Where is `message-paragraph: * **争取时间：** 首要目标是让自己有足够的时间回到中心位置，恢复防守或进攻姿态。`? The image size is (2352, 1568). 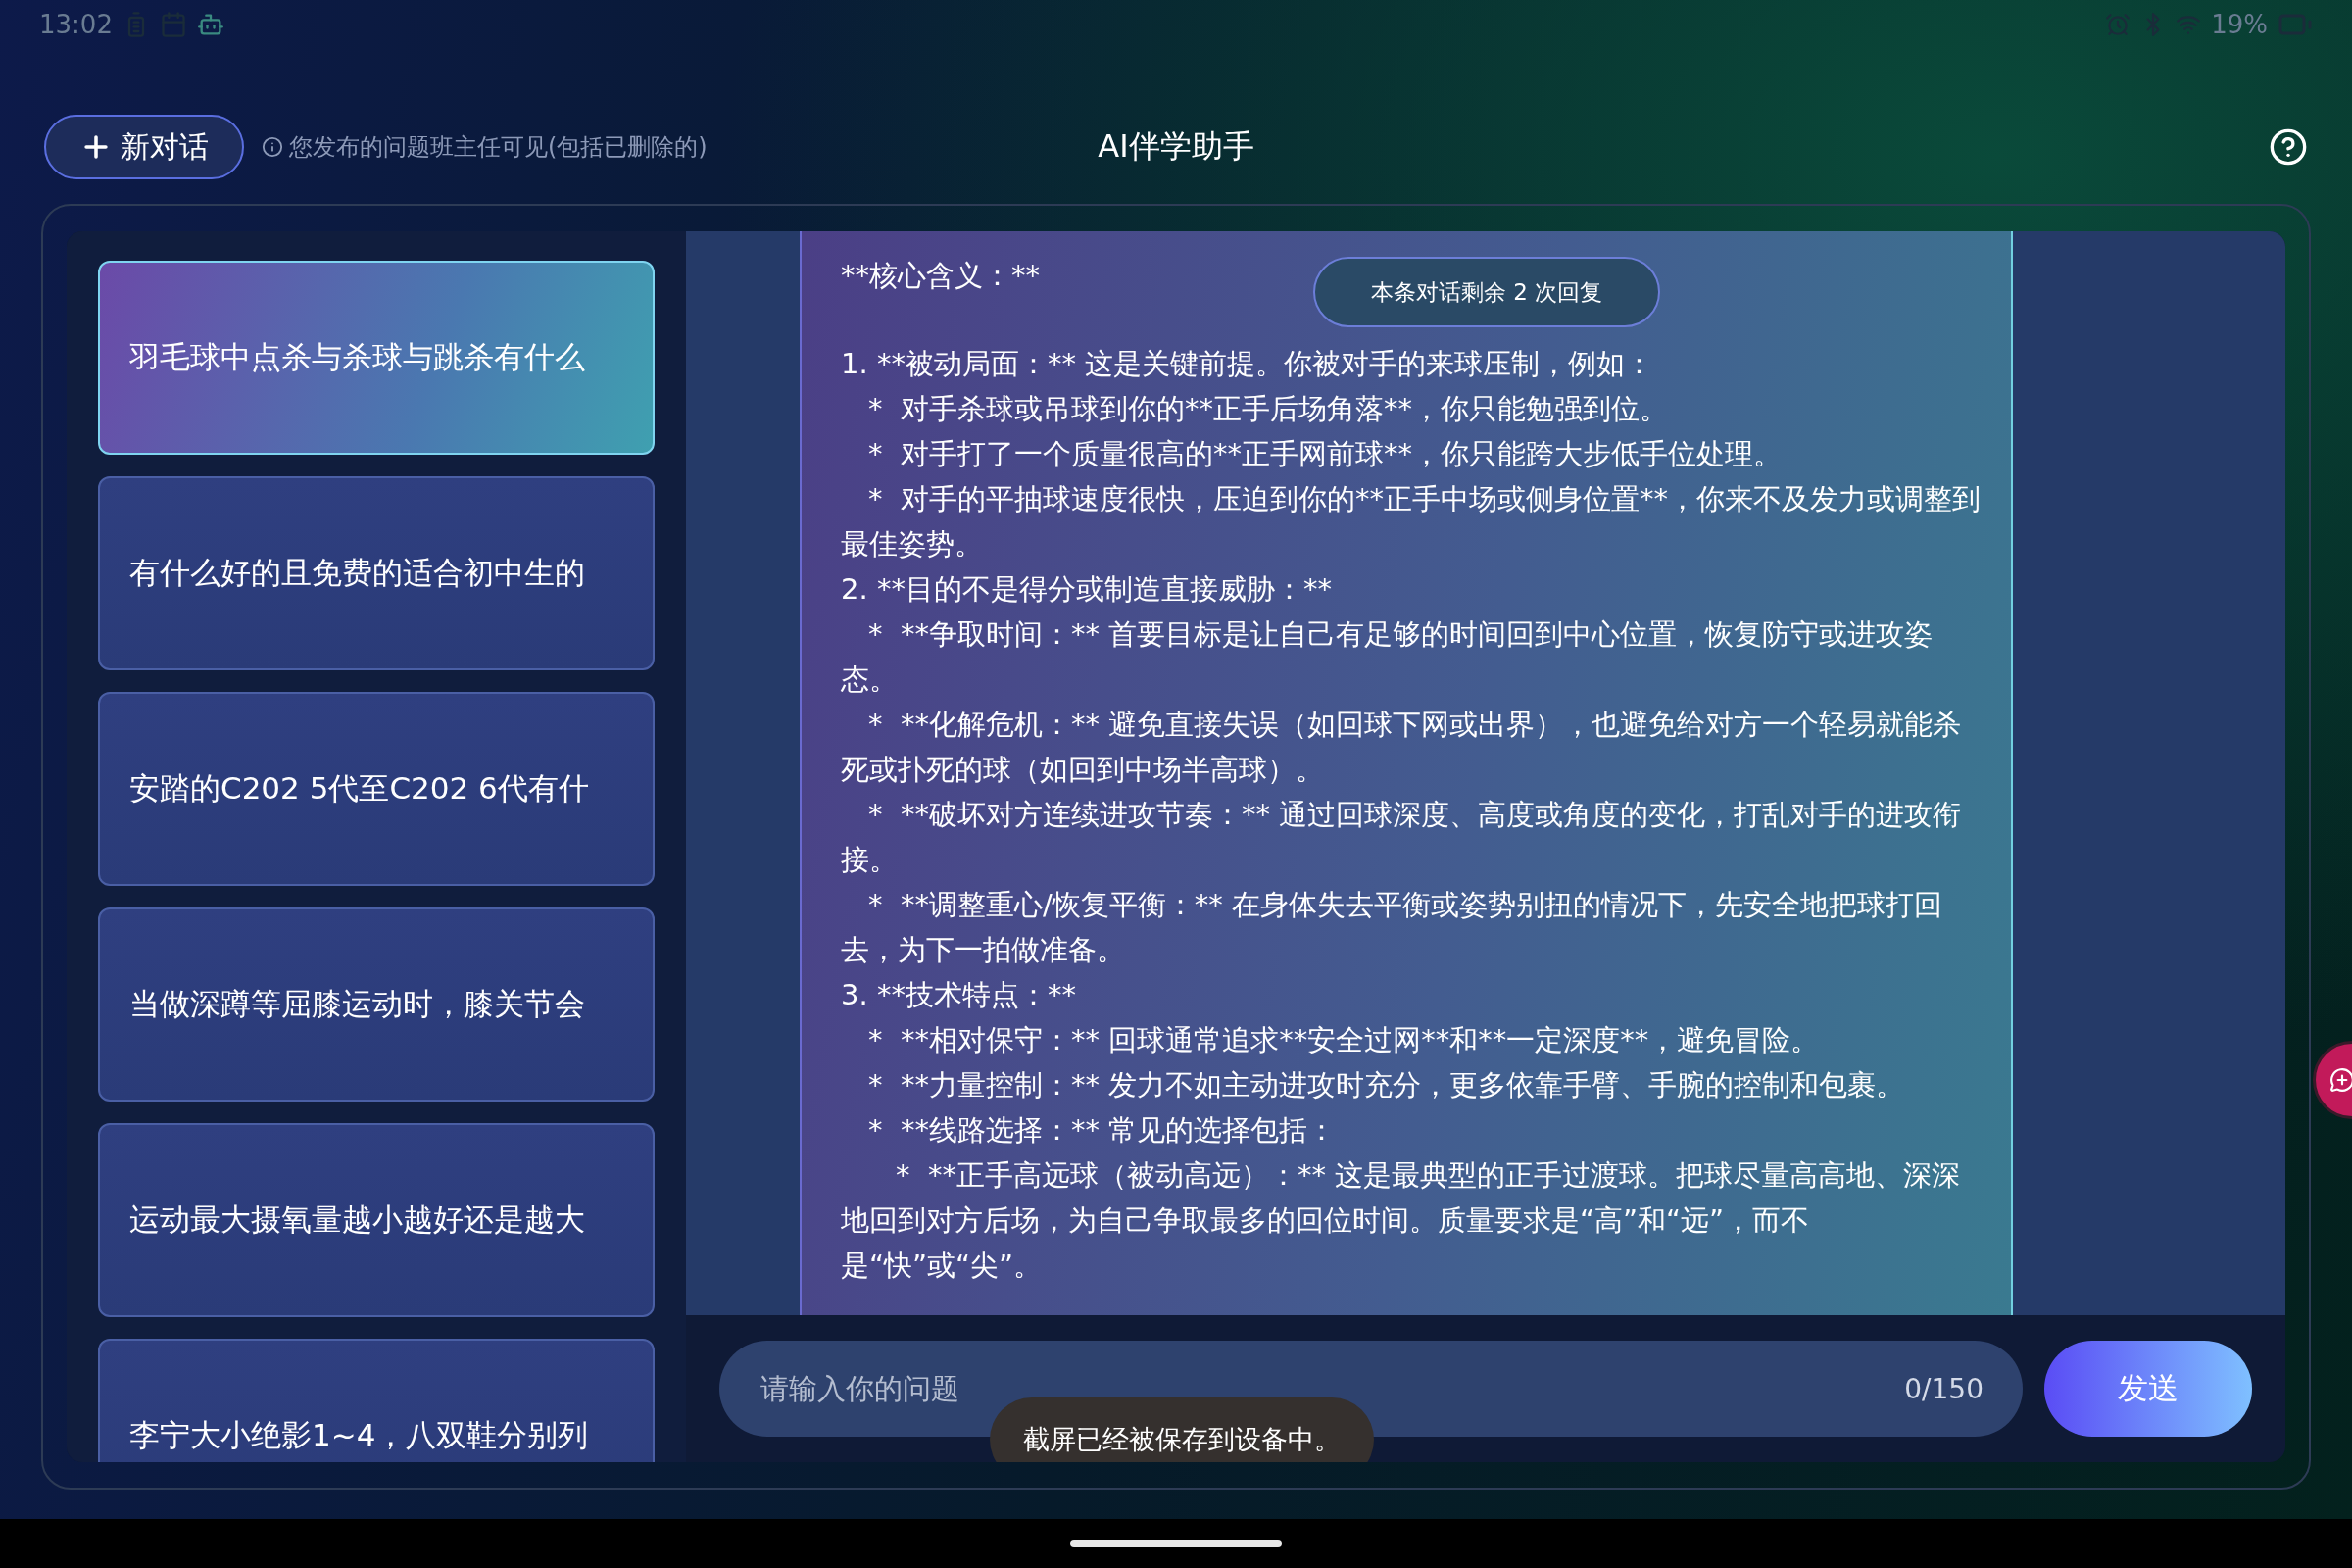 message-paragraph: * **争取时间：** 首要目标是让自己有足够的时间回到中心位置，恢复防守或进攻姿态。 is located at coordinates (1388, 657).